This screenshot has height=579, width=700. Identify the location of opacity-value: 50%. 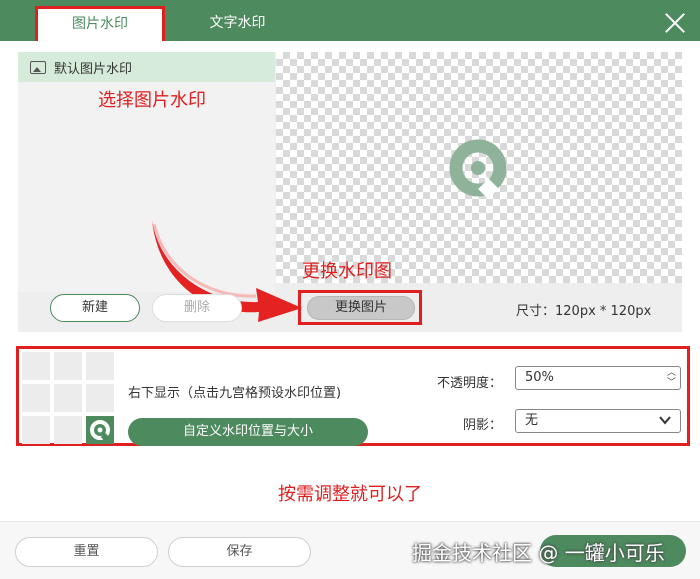
(539, 377).